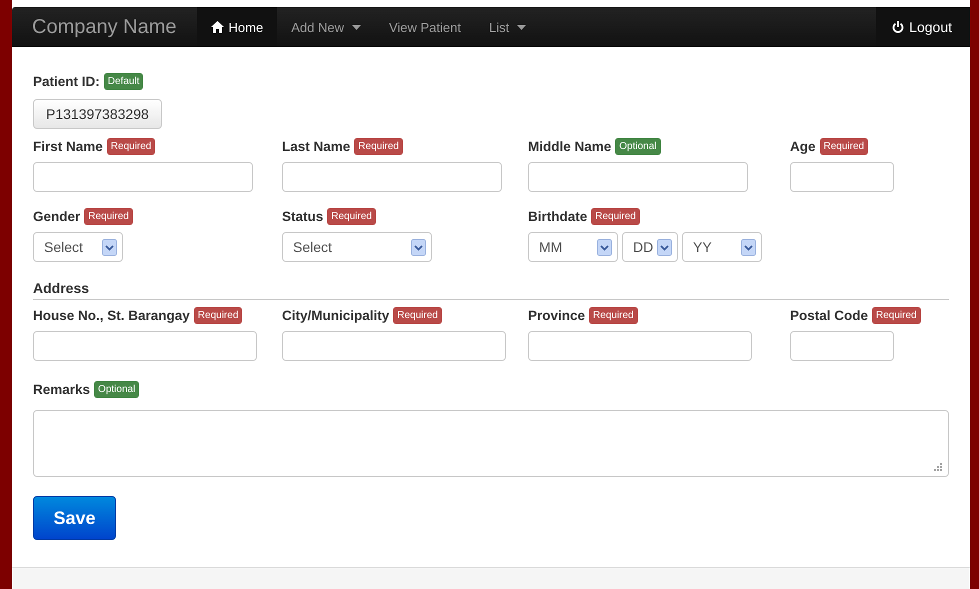  What do you see at coordinates (97, 114) in the screenshot?
I see `patient-id-button: P131397383298` at bounding box center [97, 114].